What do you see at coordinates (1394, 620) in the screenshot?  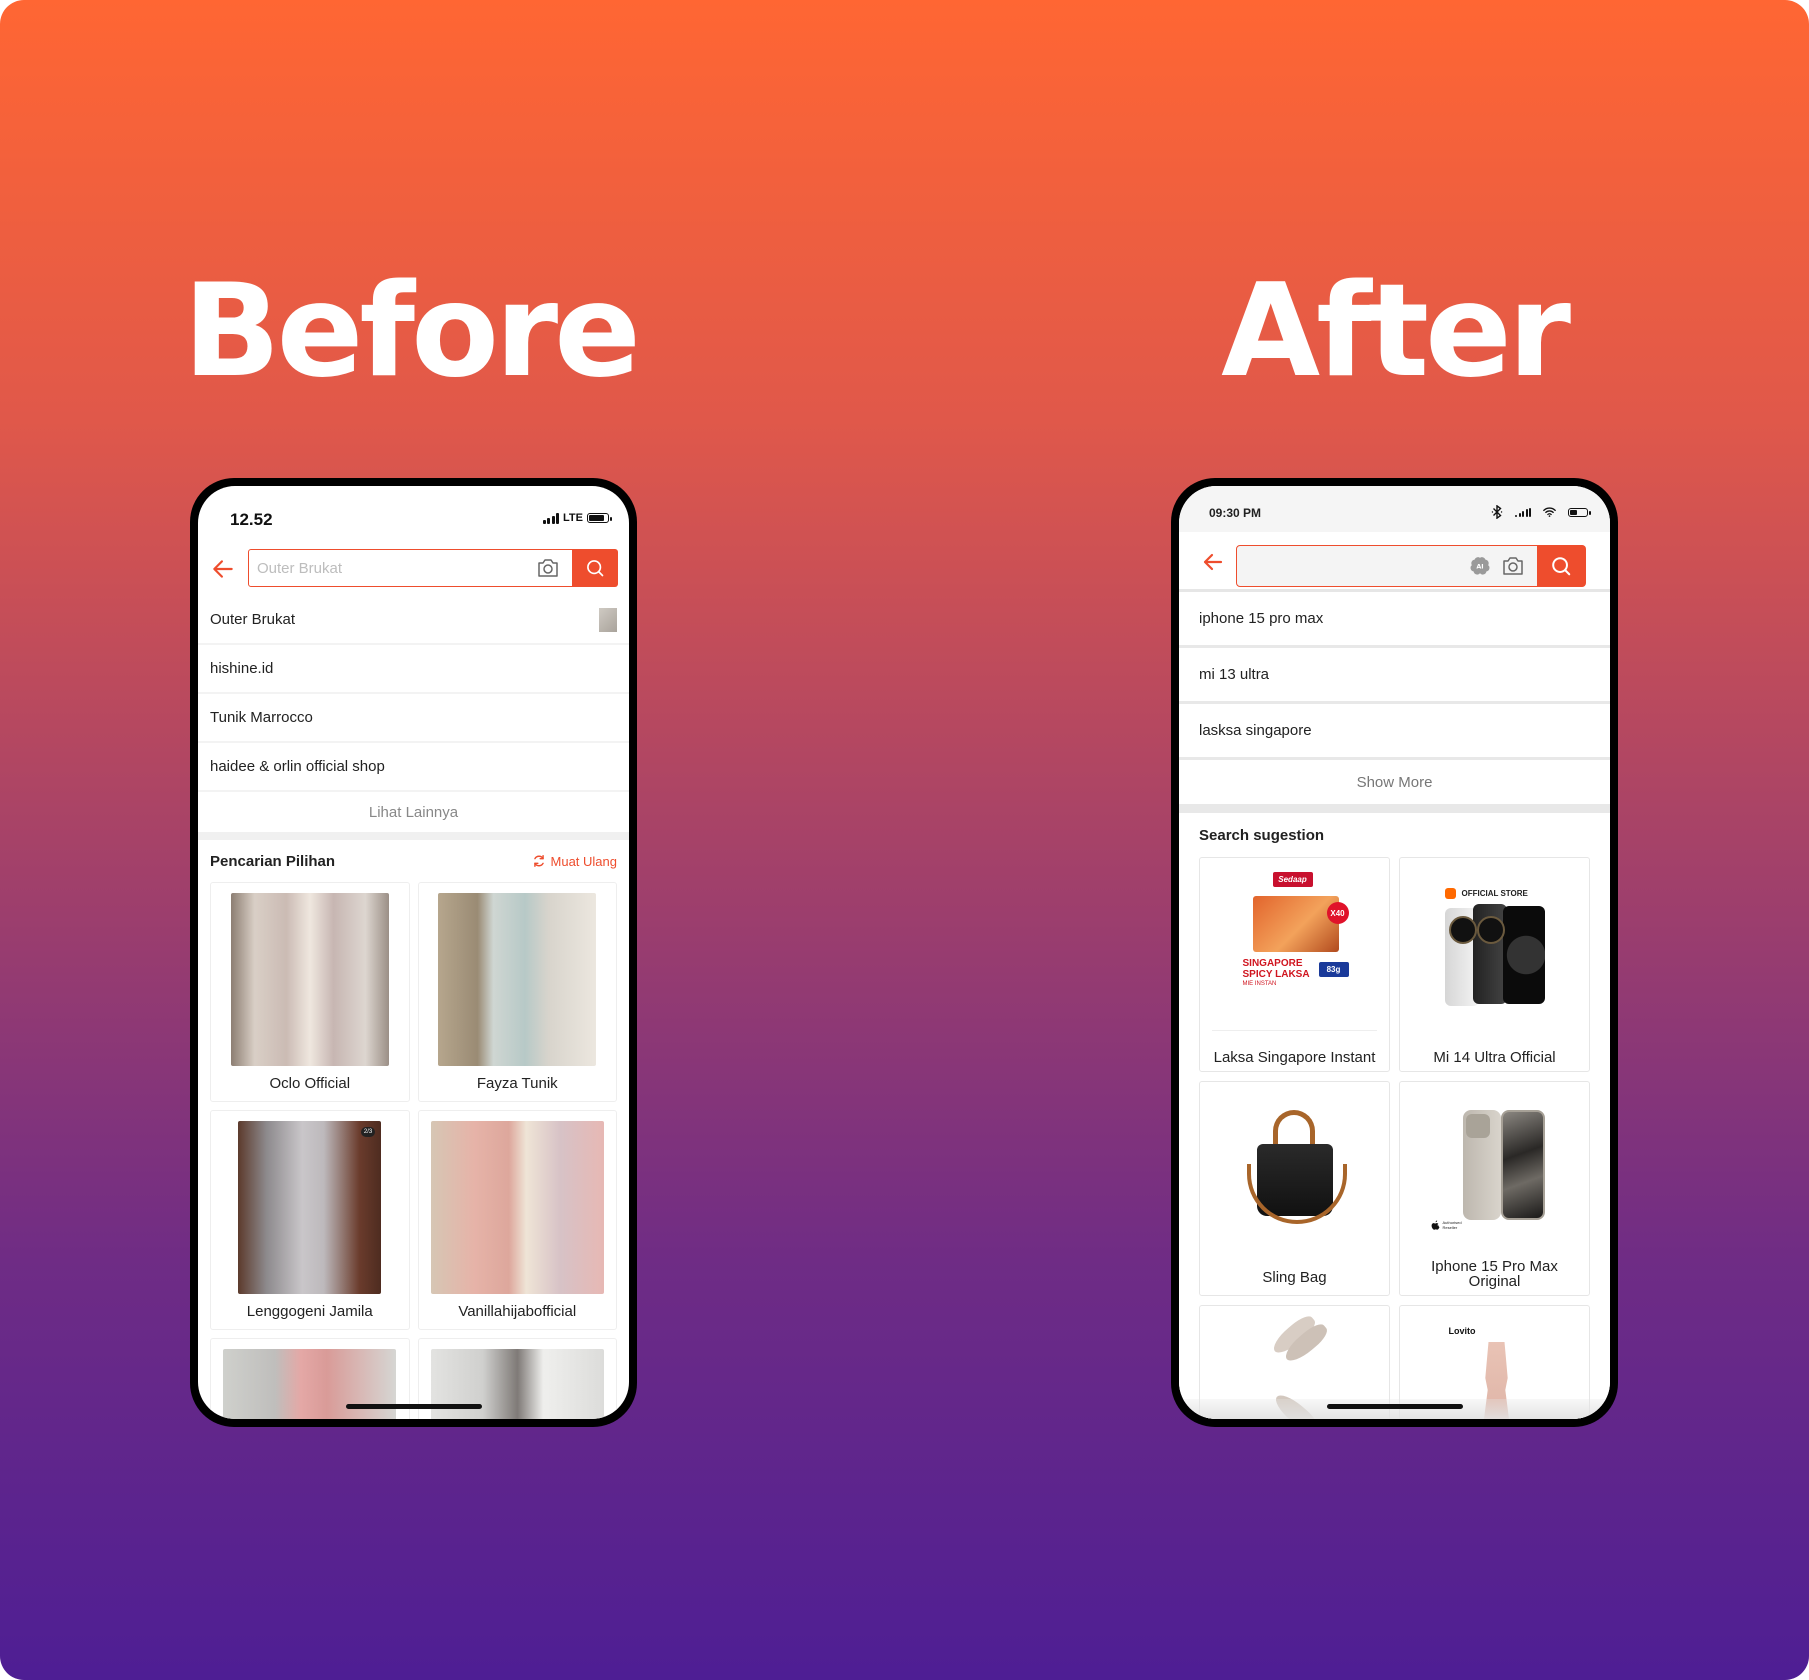 I see `history-item: iphone 15 pro max` at bounding box center [1394, 620].